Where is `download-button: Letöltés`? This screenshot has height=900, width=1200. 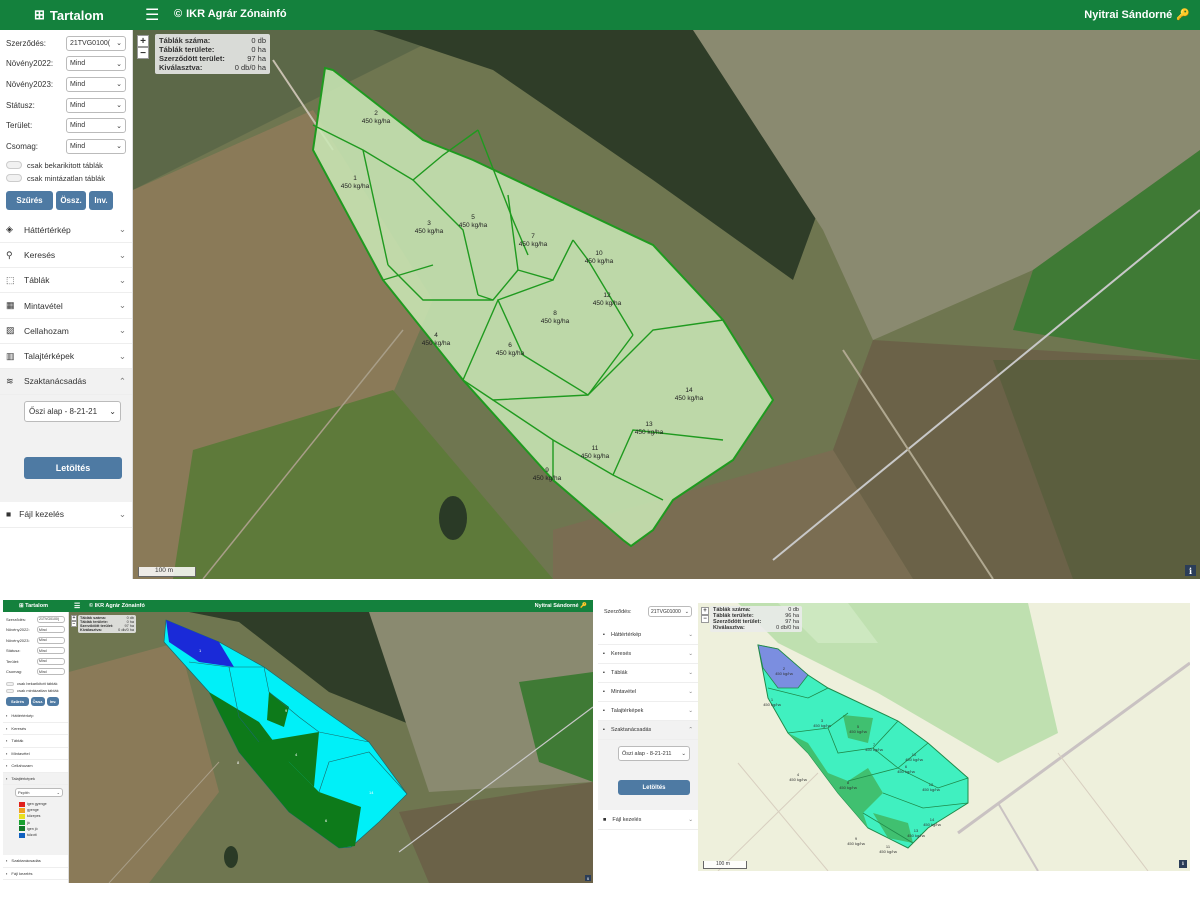
download-button: Letöltés is located at coordinates (73, 467).